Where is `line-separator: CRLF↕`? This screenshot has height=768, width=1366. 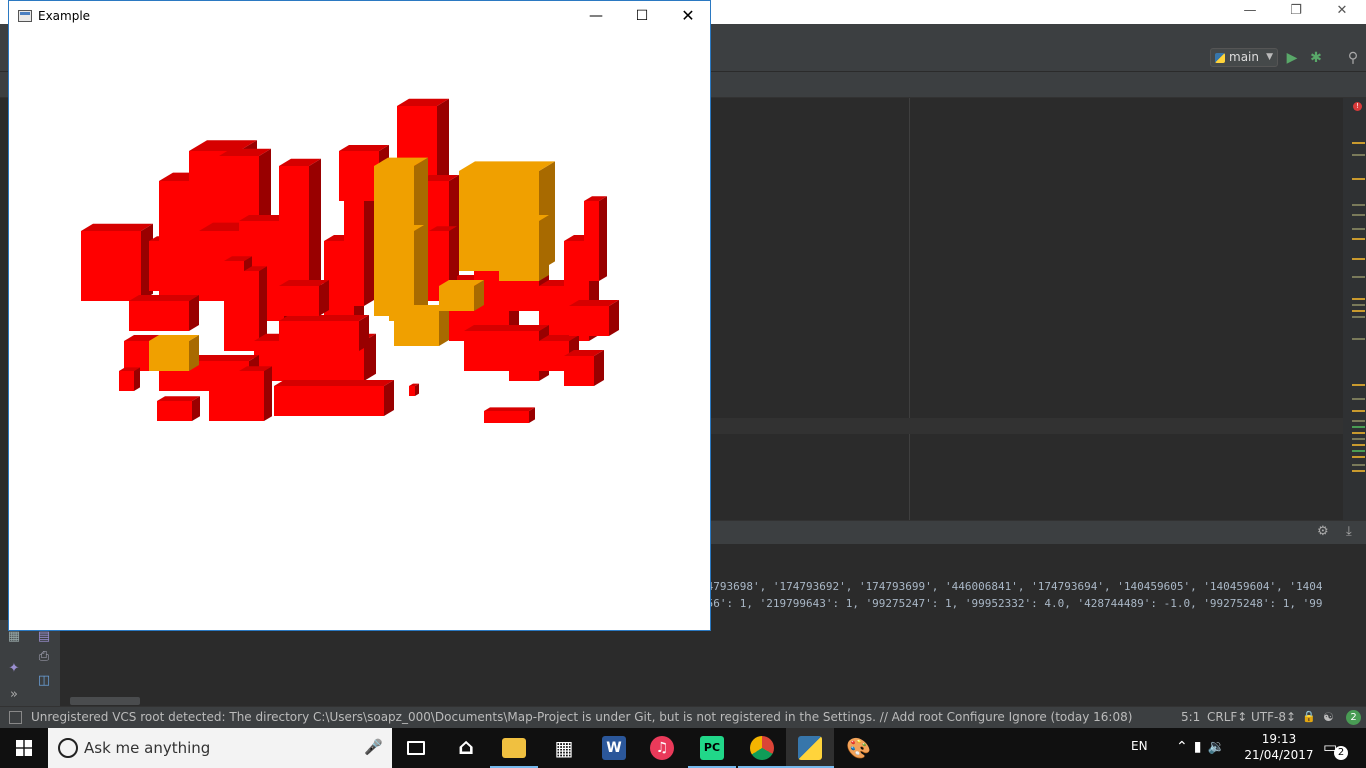
line-separator: CRLF↕ is located at coordinates (1227, 717).